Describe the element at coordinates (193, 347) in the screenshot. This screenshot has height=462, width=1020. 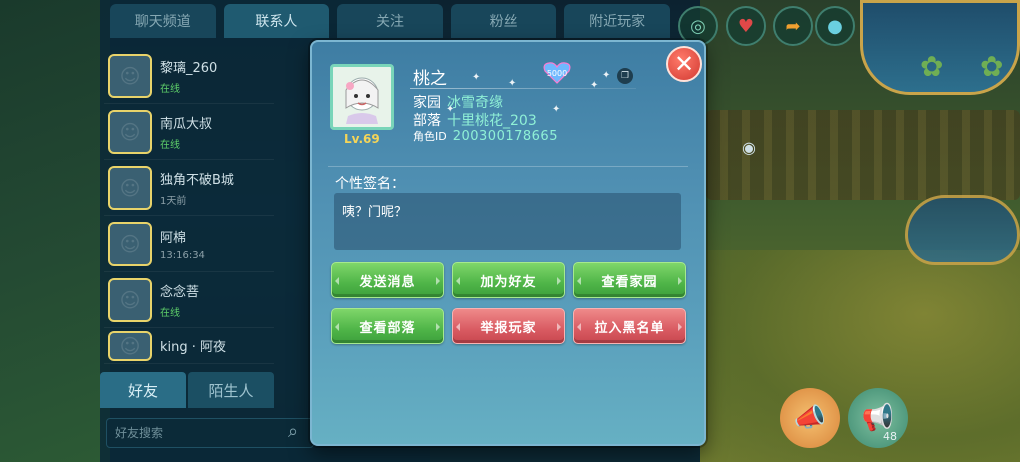
I see `friend-name: king · 阿夜` at that location.